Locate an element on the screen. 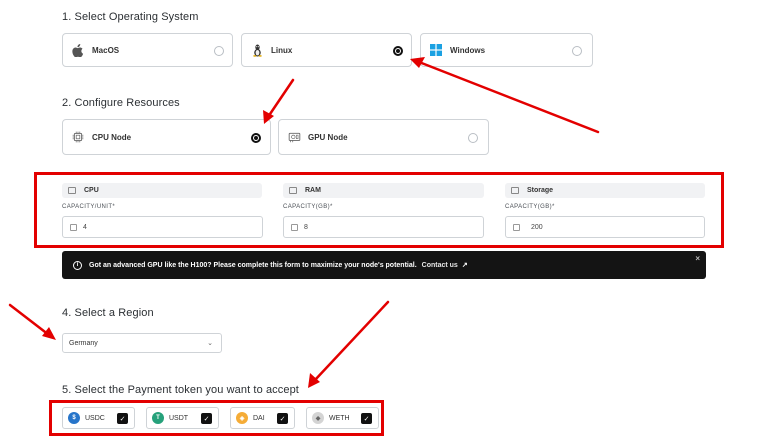 Image resolution: width=767 pixels, height=446 pixels. ram-capacity-label: CAPACITY(GB)* is located at coordinates (308, 207).